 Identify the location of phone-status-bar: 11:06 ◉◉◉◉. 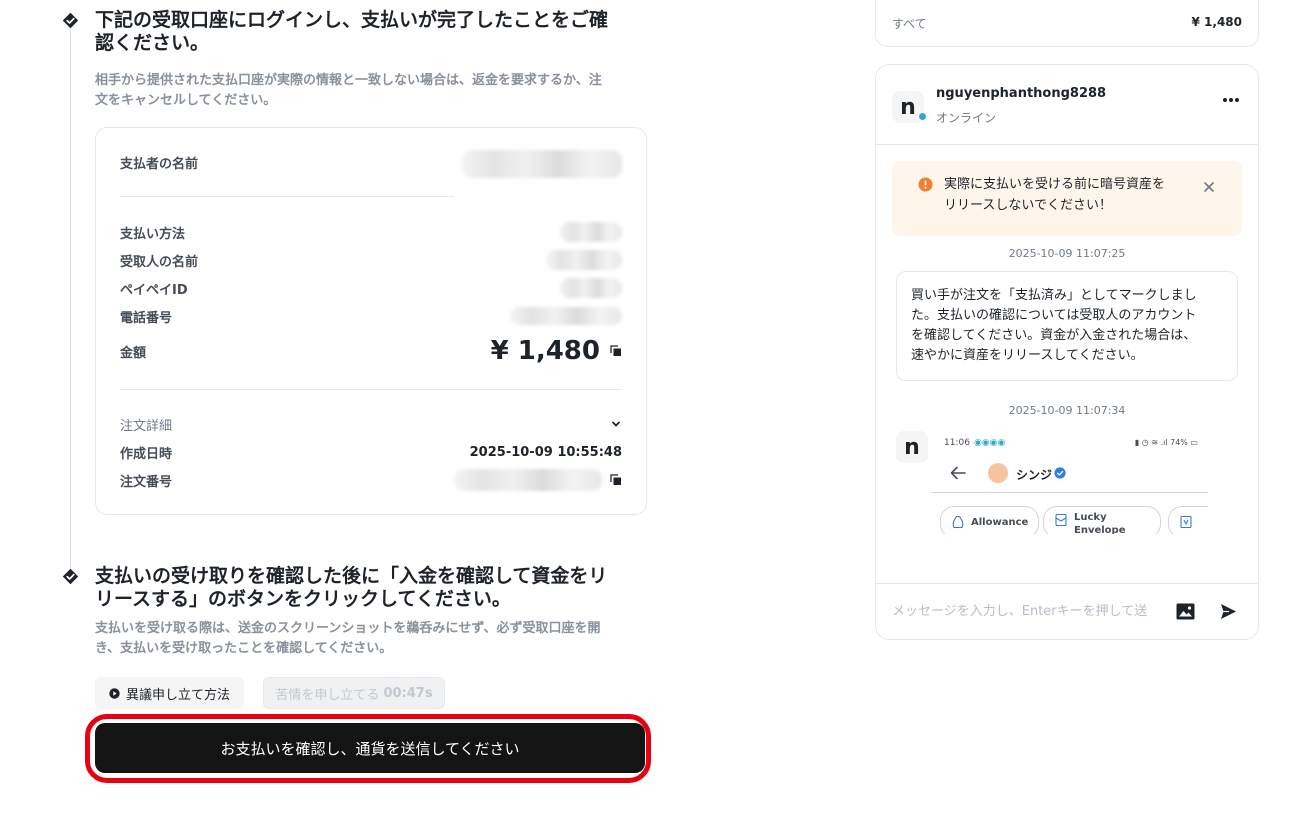
(975, 443).